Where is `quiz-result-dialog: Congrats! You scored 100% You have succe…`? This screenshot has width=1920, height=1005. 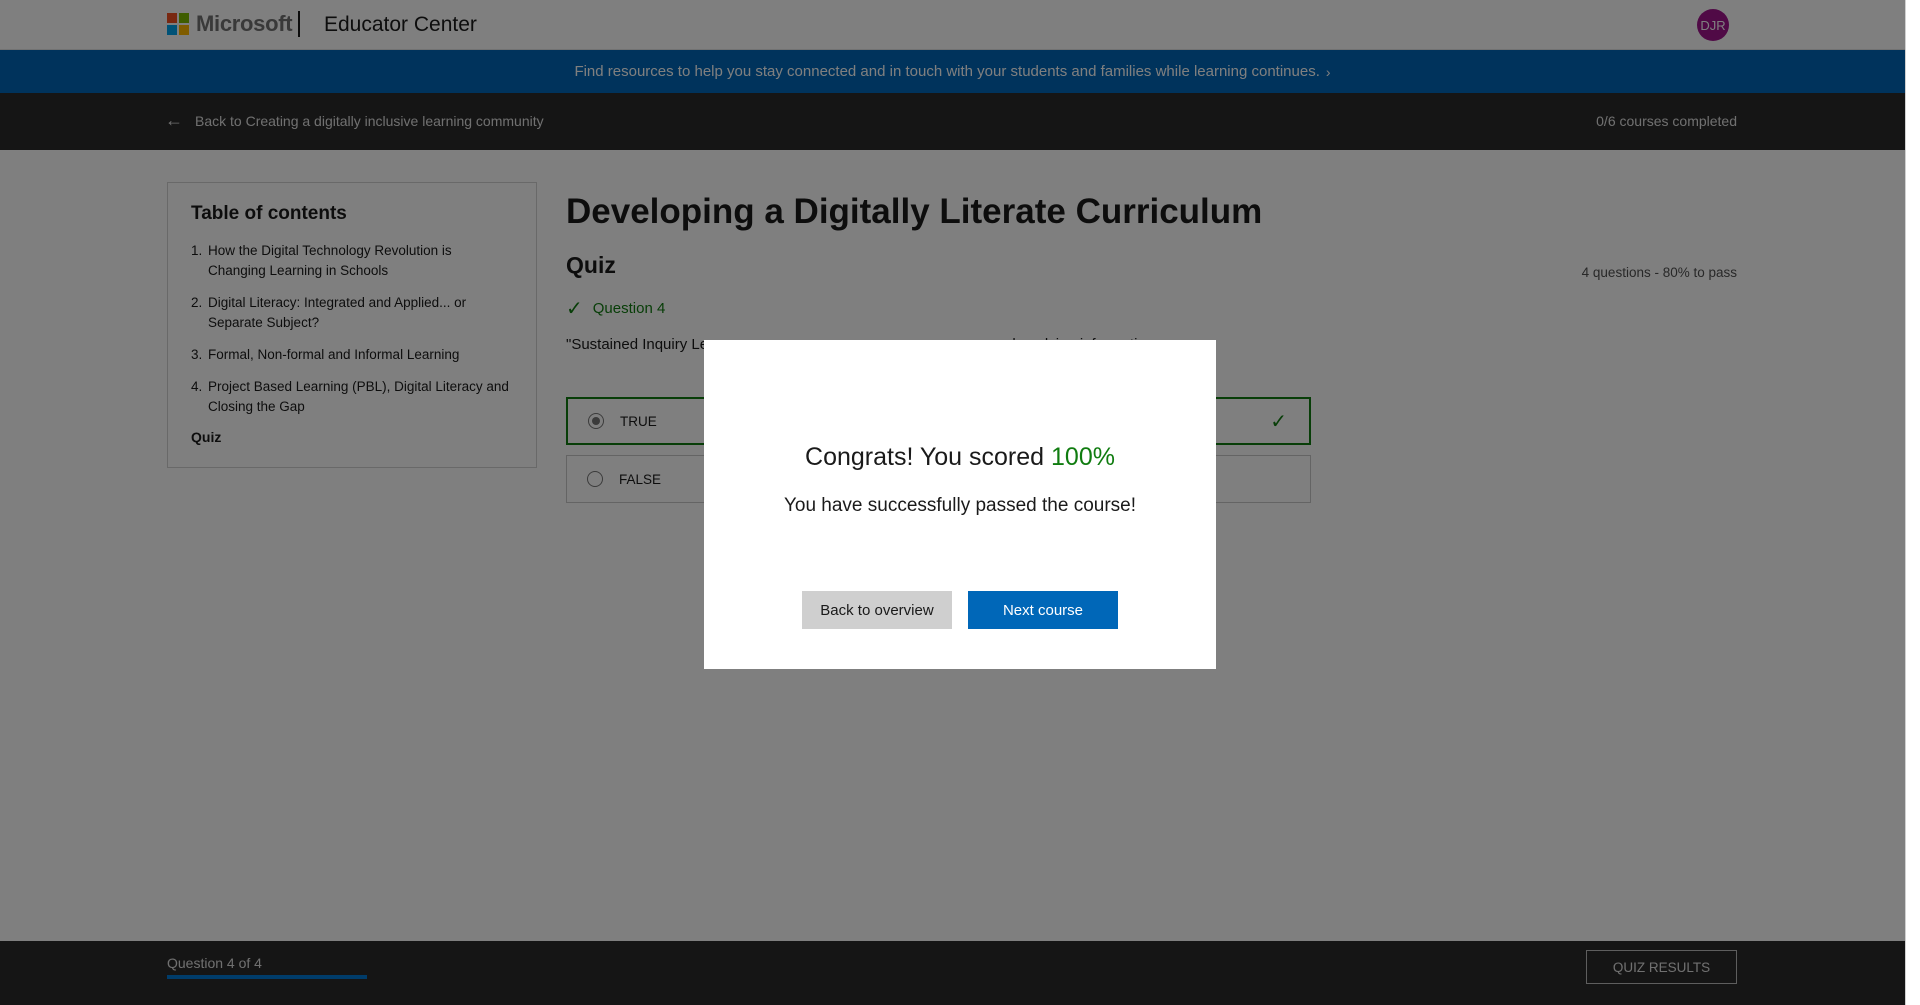 quiz-result-dialog: Congrats! You scored 100% You have succe… is located at coordinates (960, 504).